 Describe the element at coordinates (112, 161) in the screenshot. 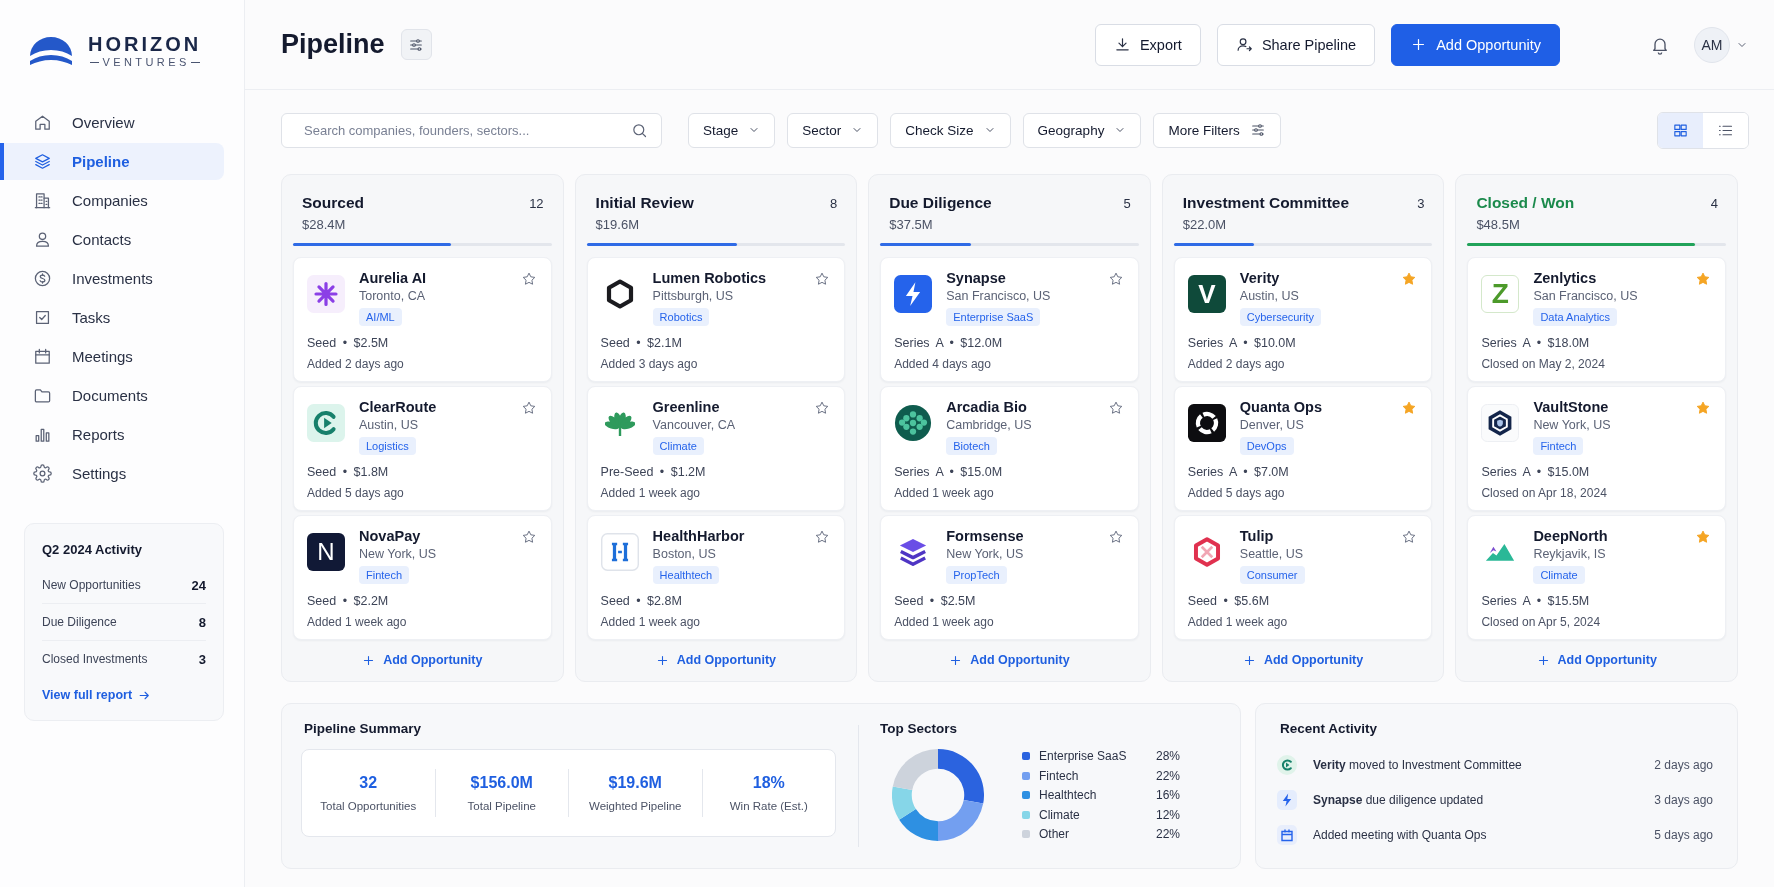

I see `nav-item: Pipeline` at that location.